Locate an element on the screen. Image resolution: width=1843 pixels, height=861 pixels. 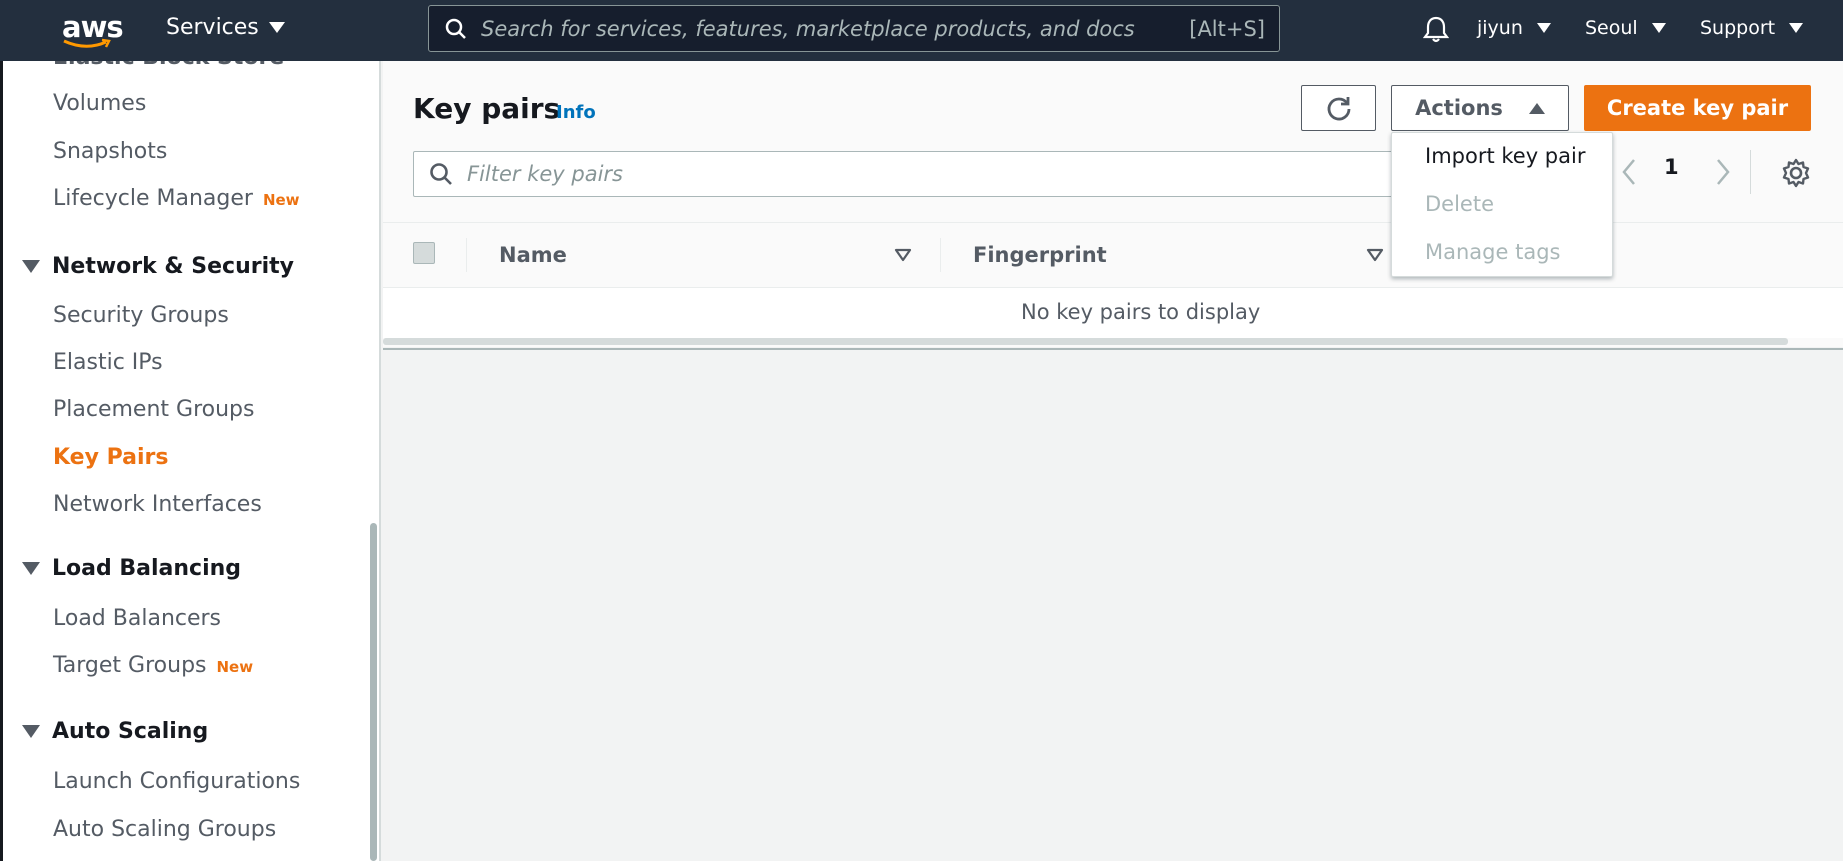
pager-divider is located at coordinates (1750, 172).